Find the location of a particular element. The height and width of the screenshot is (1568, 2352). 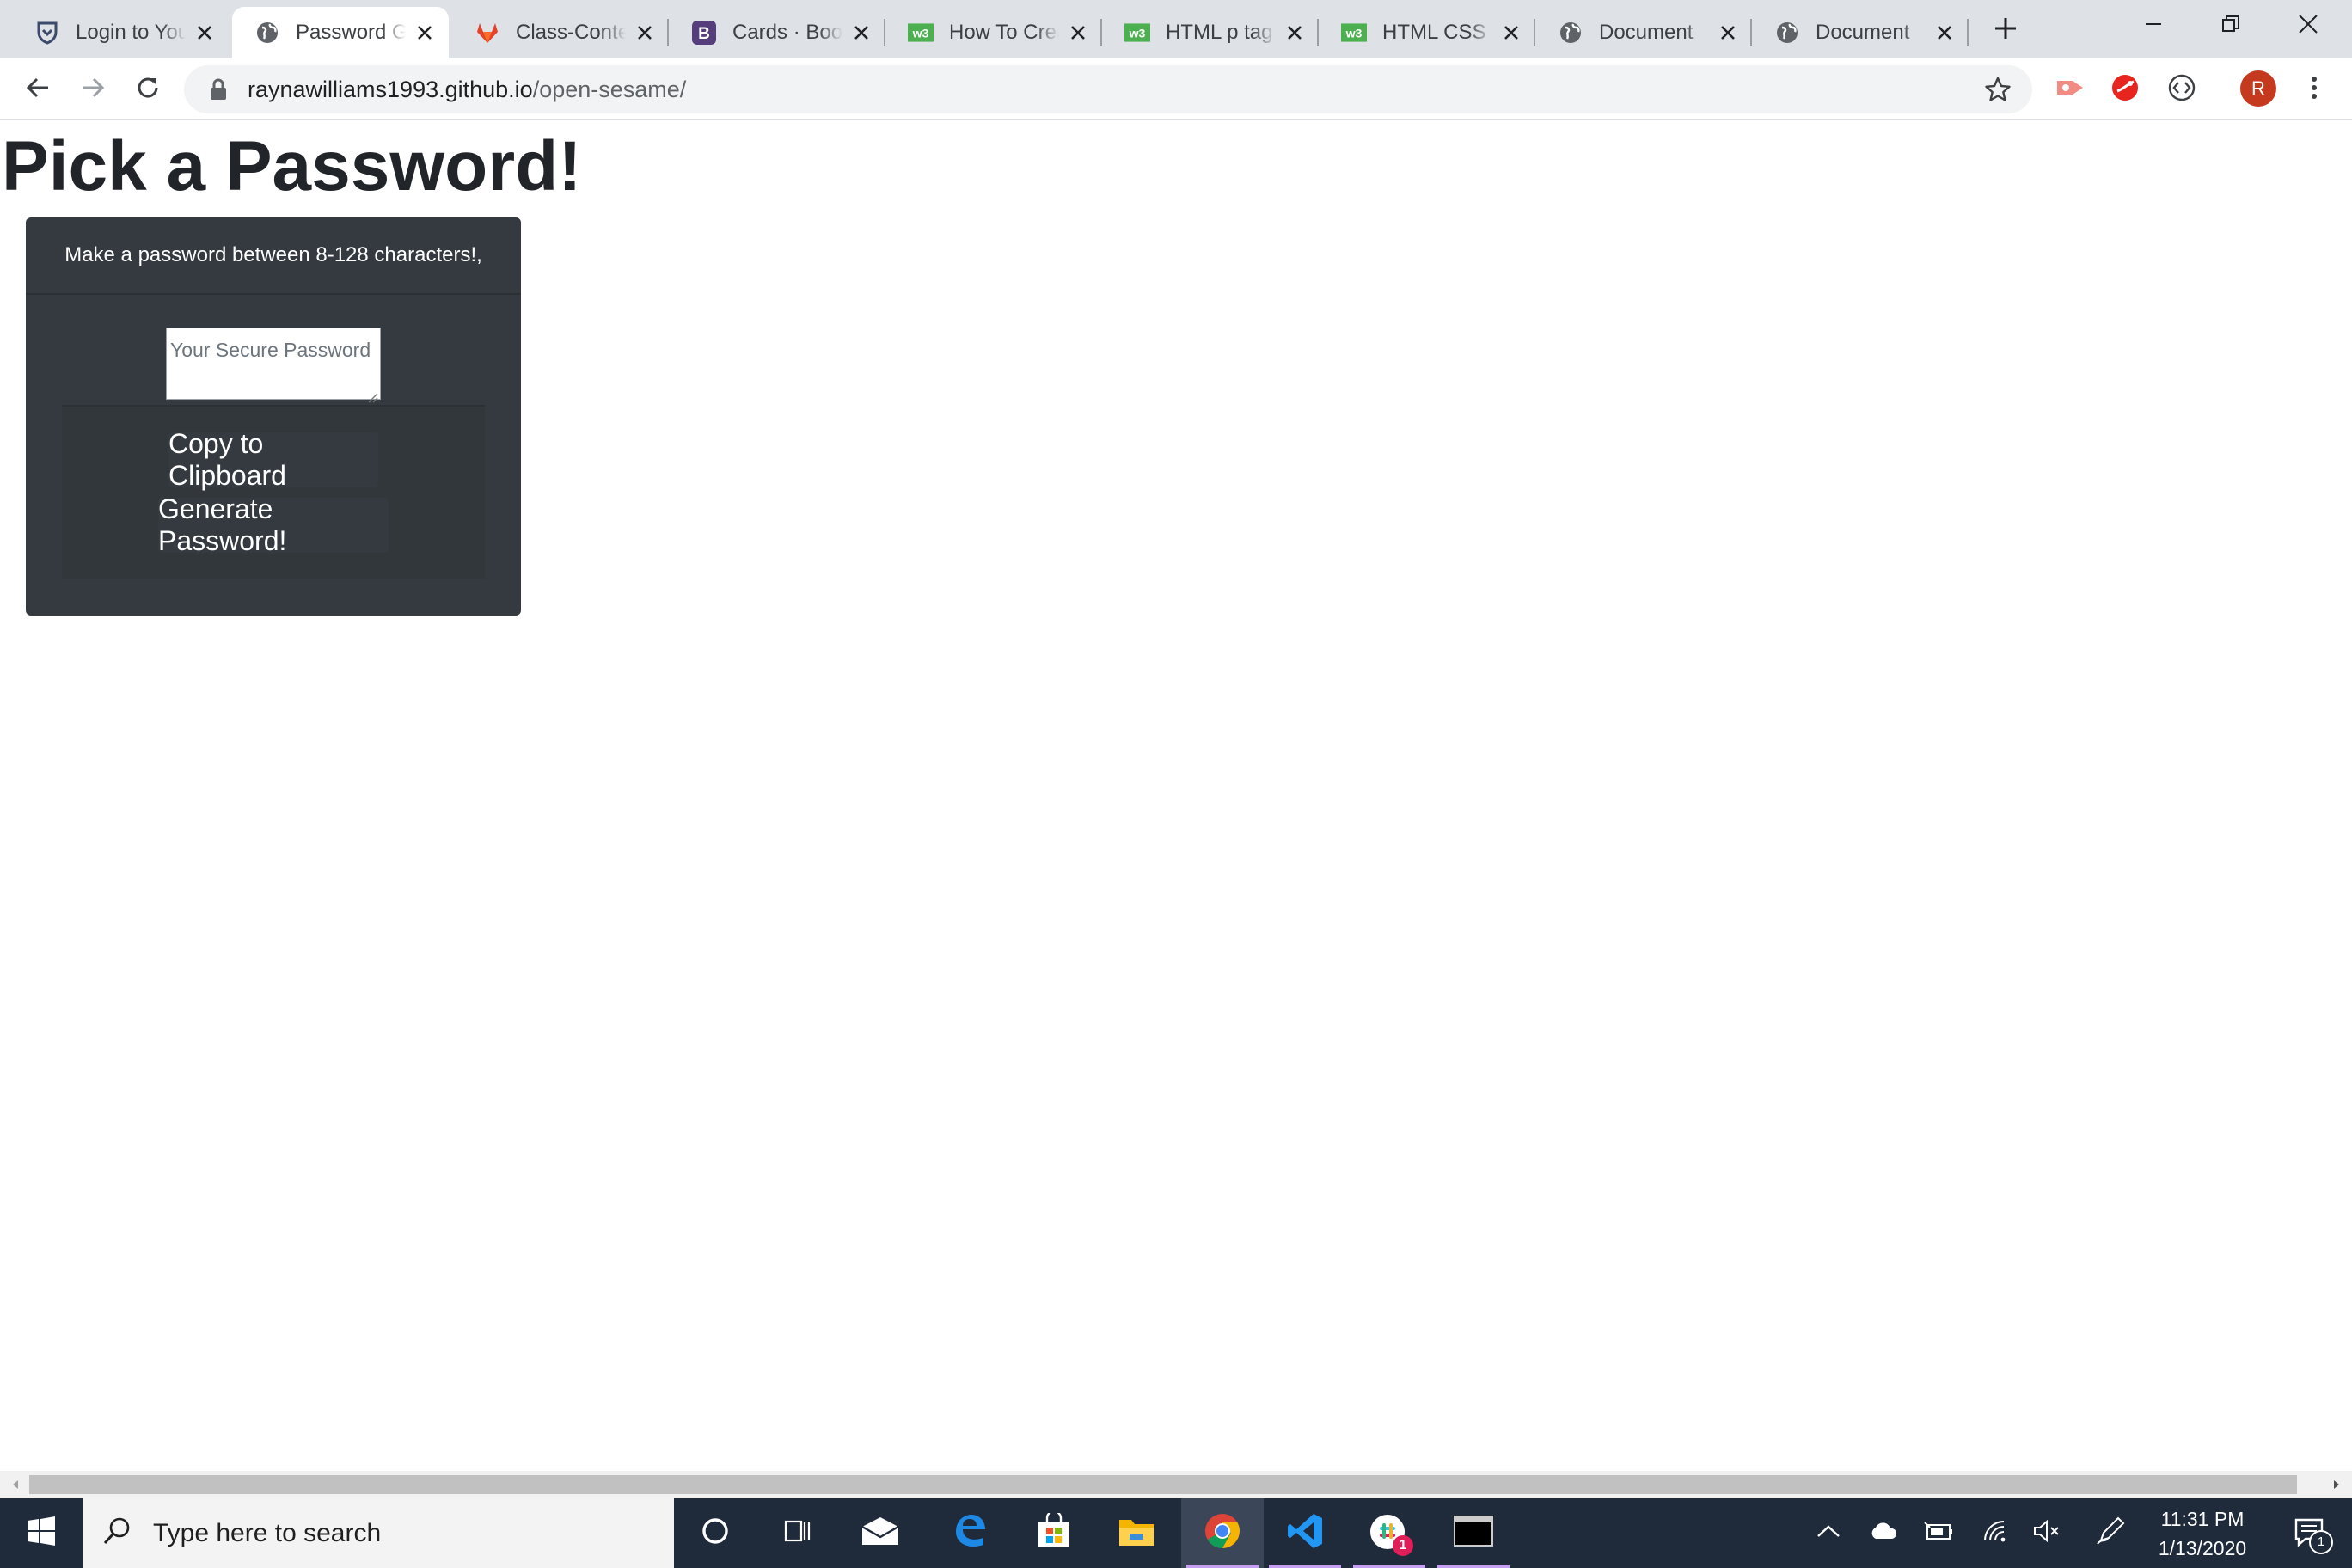

copy-to-clipboard-button: Copy to Clipboard is located at coordinates (273, 459).